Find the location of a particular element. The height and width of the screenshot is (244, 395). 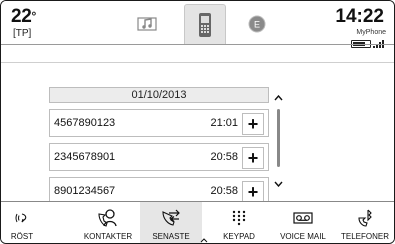

contacts-icon is located at coordinates (107, 218).